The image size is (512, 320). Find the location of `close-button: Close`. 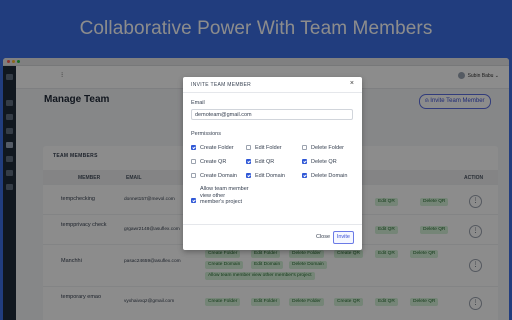

close-button: Close is located at coordinates (323, 237).